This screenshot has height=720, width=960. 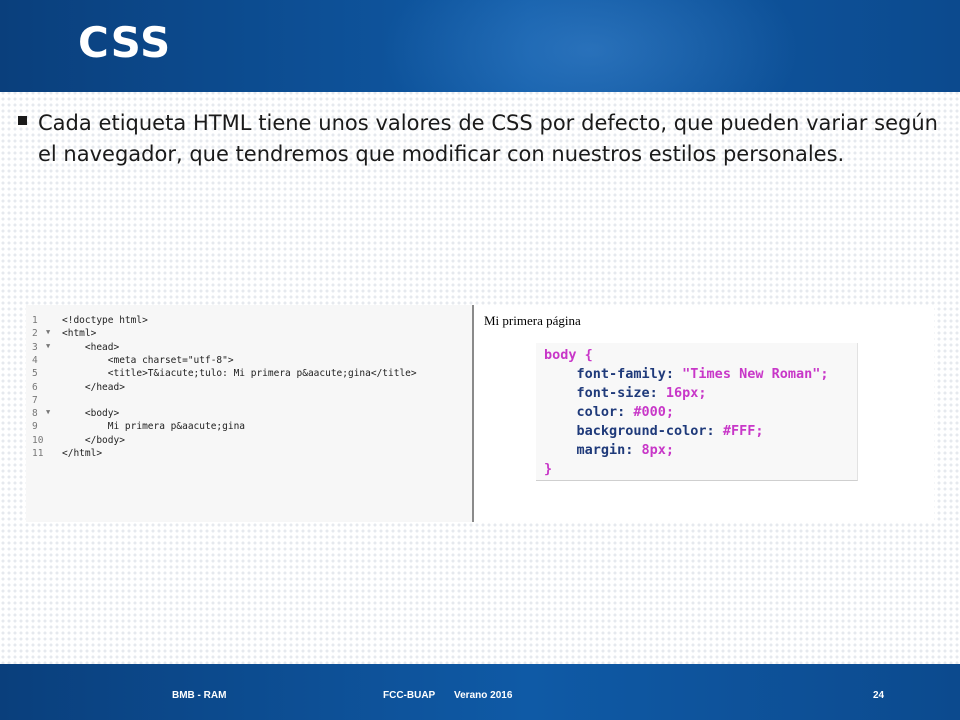 What do you see at coordinates (199, 695) in the screenshot?
I see `footer-author: BMB - RAM` at bounding box center [199, 695].